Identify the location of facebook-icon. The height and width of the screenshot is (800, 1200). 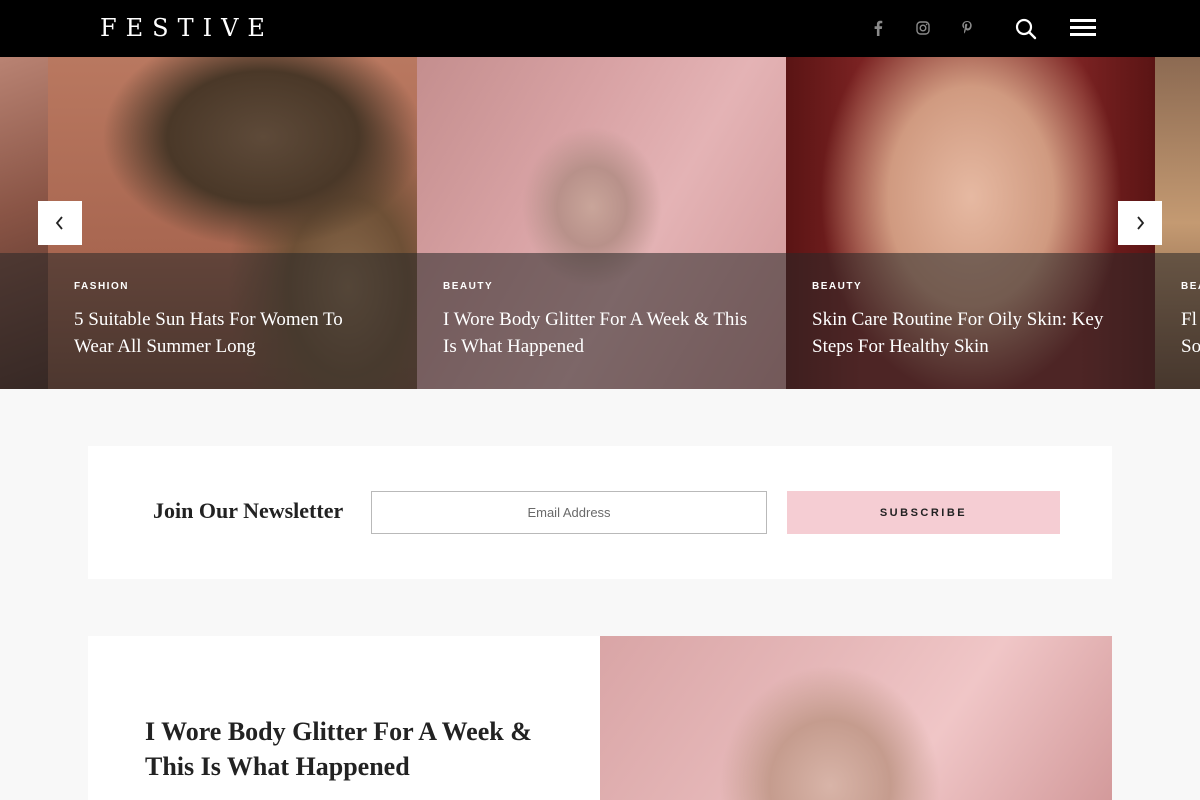
(878, 28).